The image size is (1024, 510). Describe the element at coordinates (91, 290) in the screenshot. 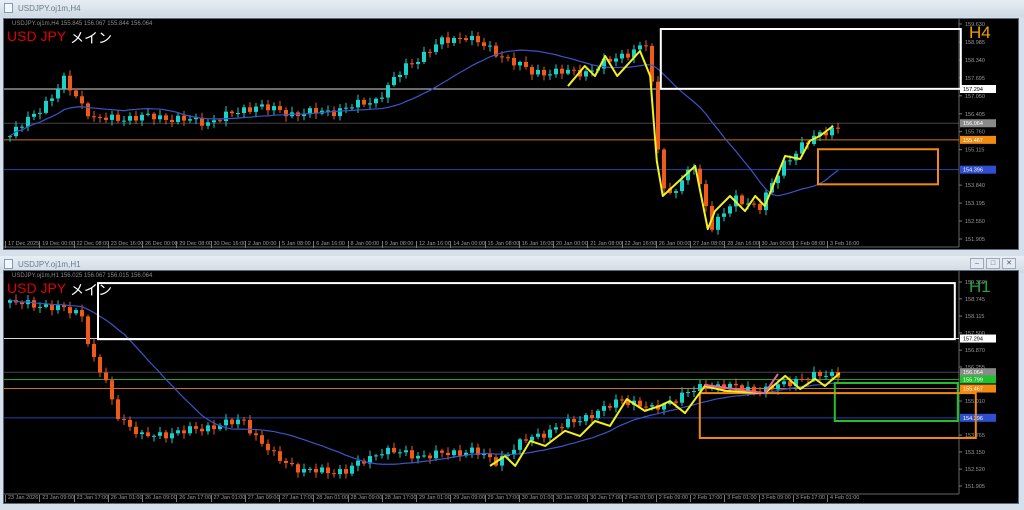

I see `main-label: メイン` at that location.